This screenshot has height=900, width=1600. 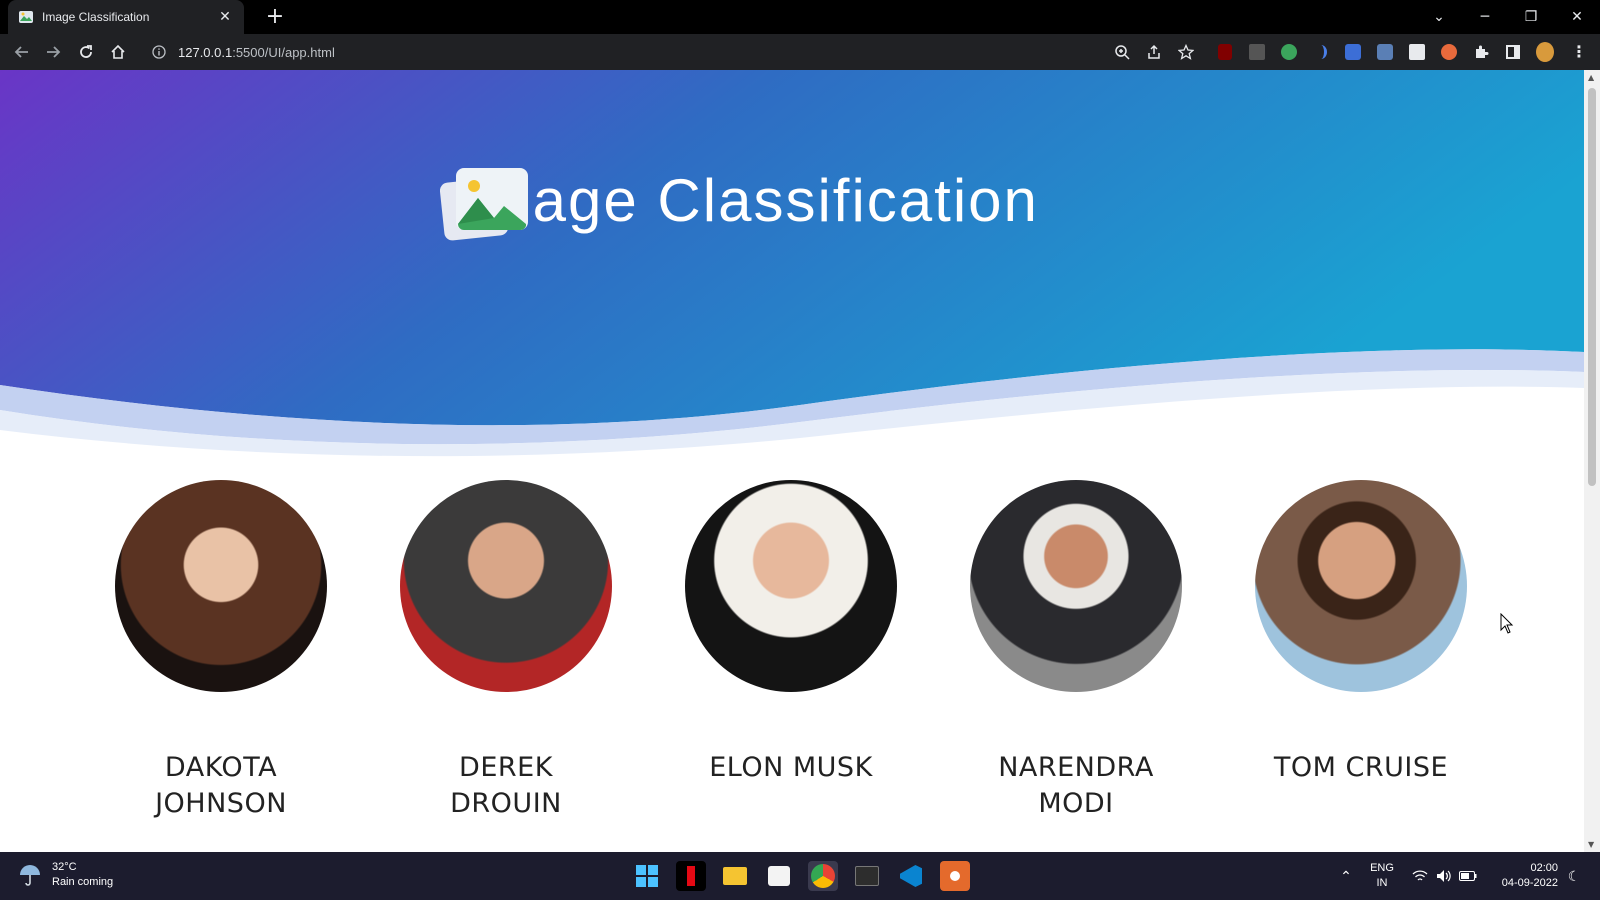 What do you see at coordinates (1076, 586) in the screenshot?
I see `avatar-narendra-modi` at bounding box center [1076, 586].